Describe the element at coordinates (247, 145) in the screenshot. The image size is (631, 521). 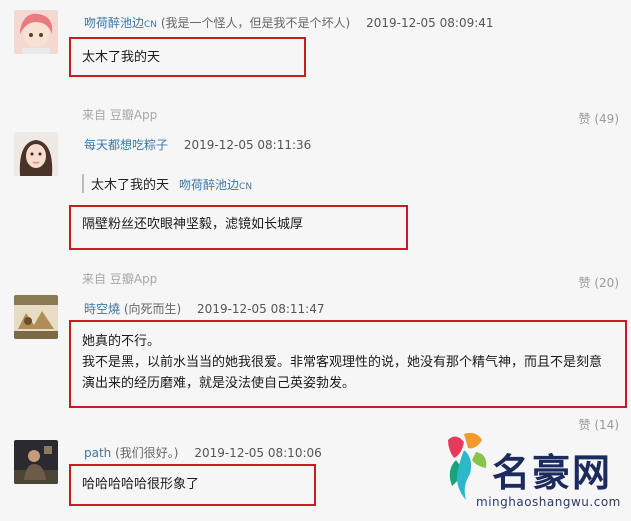
I see `comment-time: 2019-12-05 08:11:36` at that location.